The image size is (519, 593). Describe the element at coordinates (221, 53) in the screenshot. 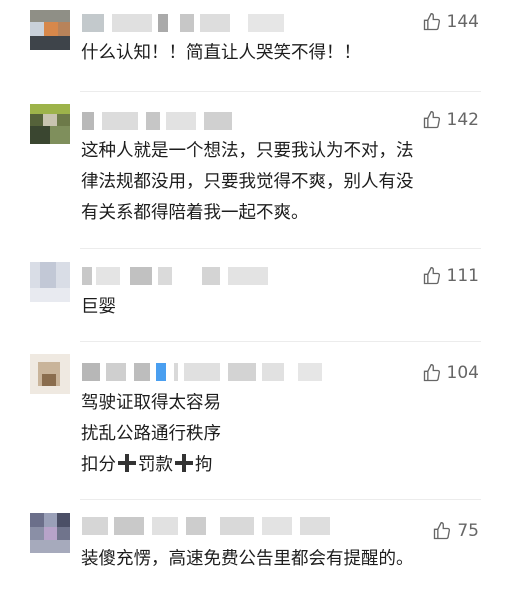

I see `comment-line: 什么认知！！简直让人哭笑不得！！` at that location.